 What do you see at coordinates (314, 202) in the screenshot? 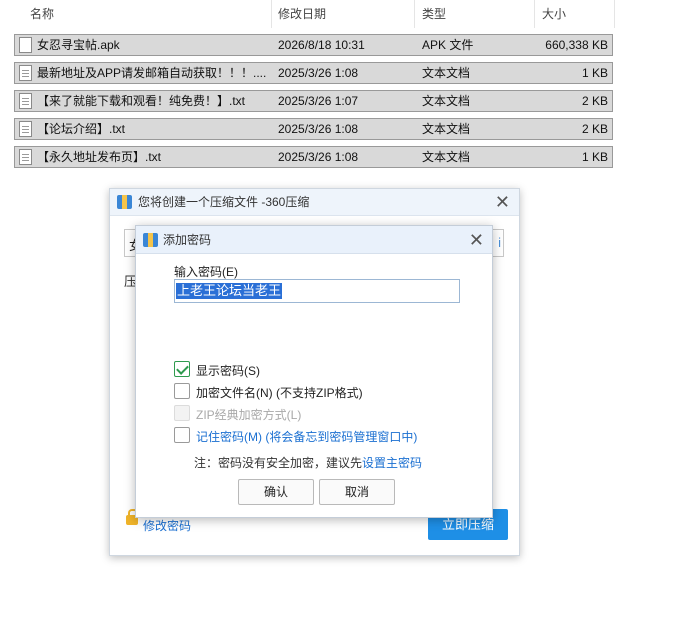
I see `dialog-titlebar: 您将创建一个压缩文件 -360压缩 ✕` at bounding box center [314, 202].